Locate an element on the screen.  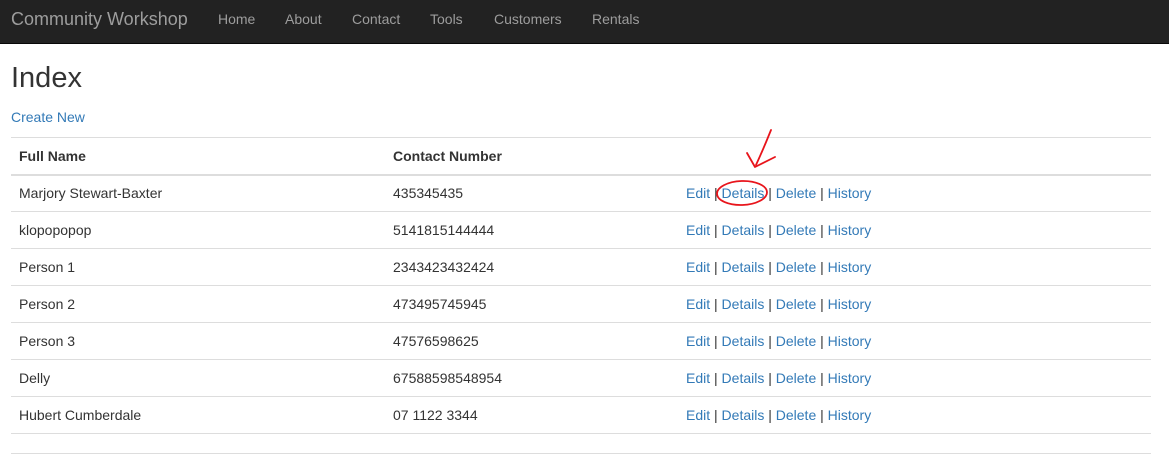
nav-customers: Customers is located at coordinates (528, 19).